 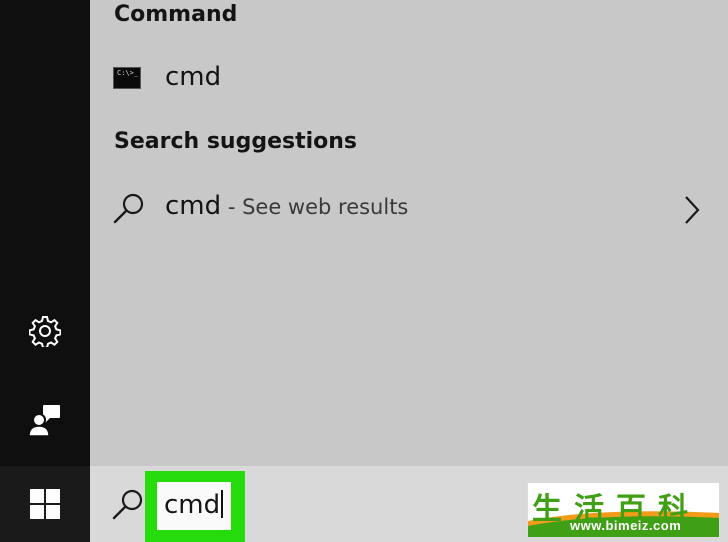 I want to click on command-prompt-glyph: C:\>_, so click(x=128, y=73).